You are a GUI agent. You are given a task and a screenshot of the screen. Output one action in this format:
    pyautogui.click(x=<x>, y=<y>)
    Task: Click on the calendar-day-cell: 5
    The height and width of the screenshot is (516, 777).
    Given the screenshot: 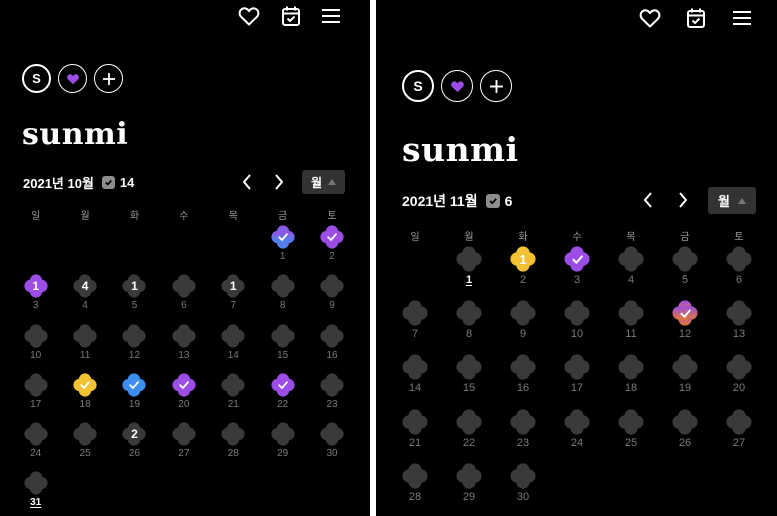 What is the action you would take?
    pyautogui.click(x=685, y=273)
    